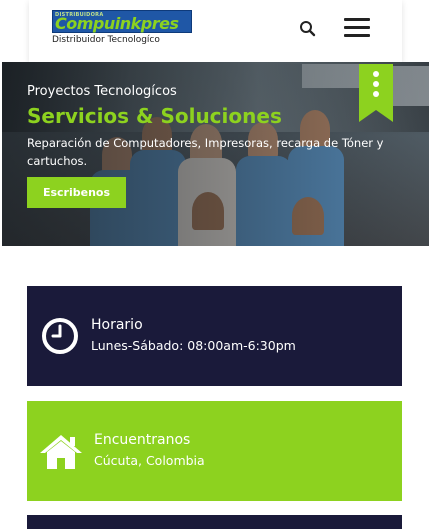  I want to click on location-address: Cúcuta, Colombia, so click(149, 460).